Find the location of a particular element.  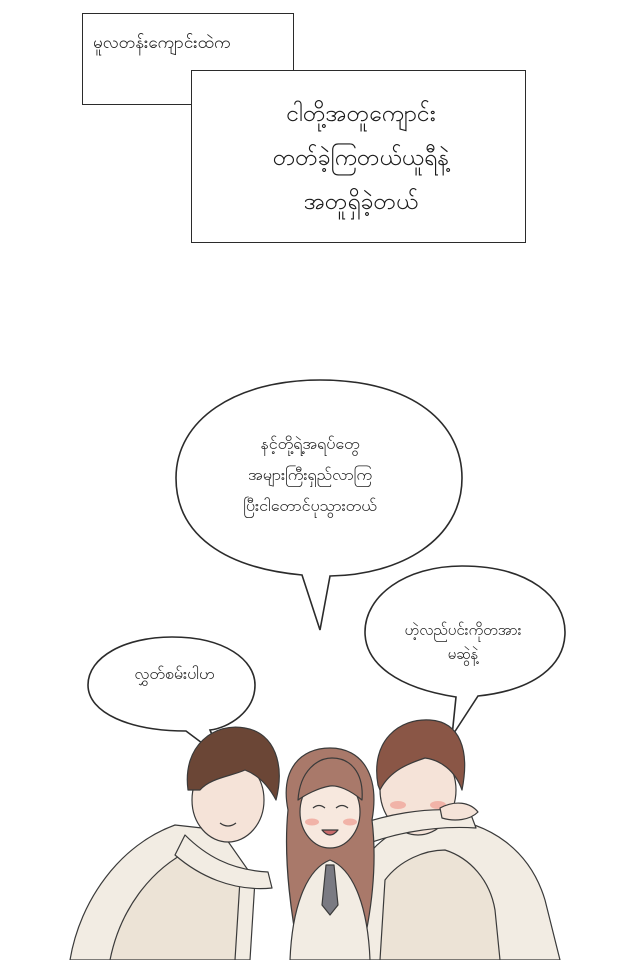

speech-line: အများကြီးရှည်လာကြ is located at coordinates (310, 474).